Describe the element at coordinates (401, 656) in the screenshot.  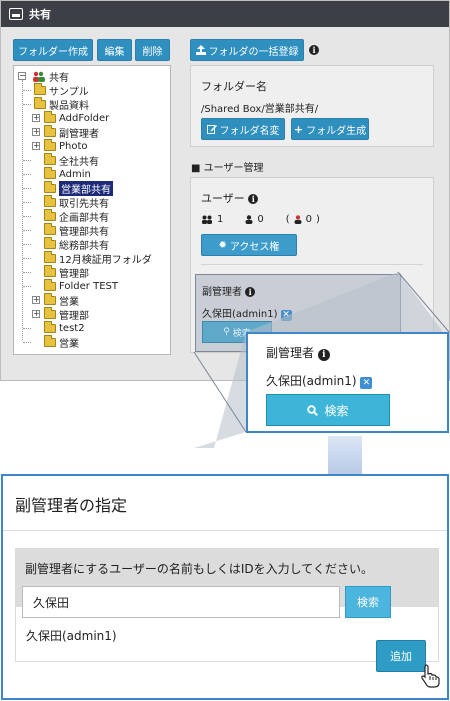
I see `add-button: 追加` at that location.